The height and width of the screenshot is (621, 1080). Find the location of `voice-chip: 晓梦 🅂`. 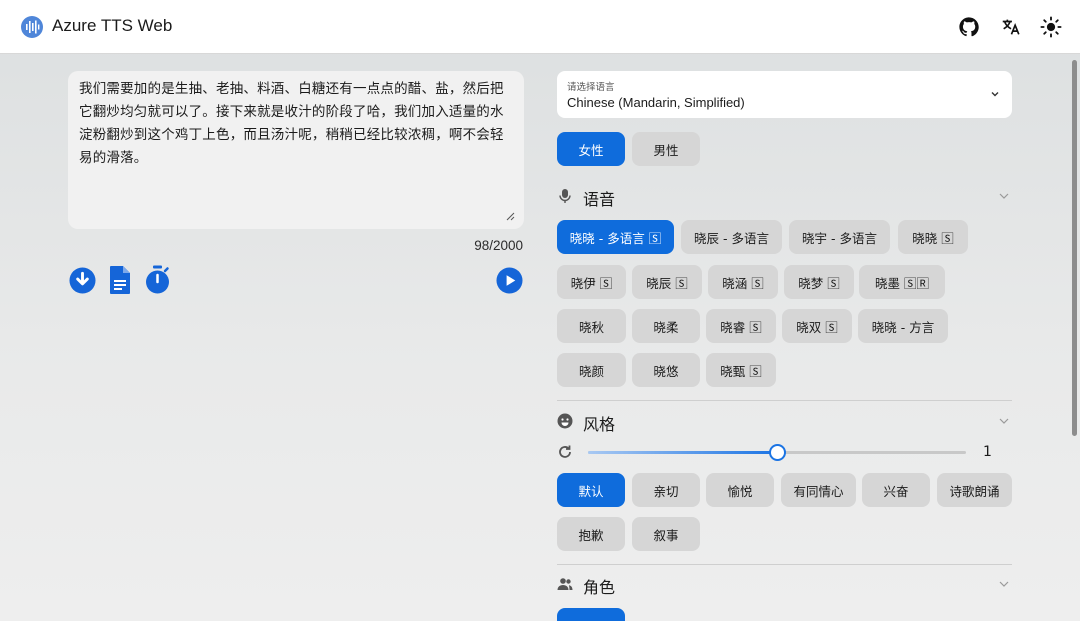

voice-chip: 晓梦 🅂 is located at coordinates (819, 282).